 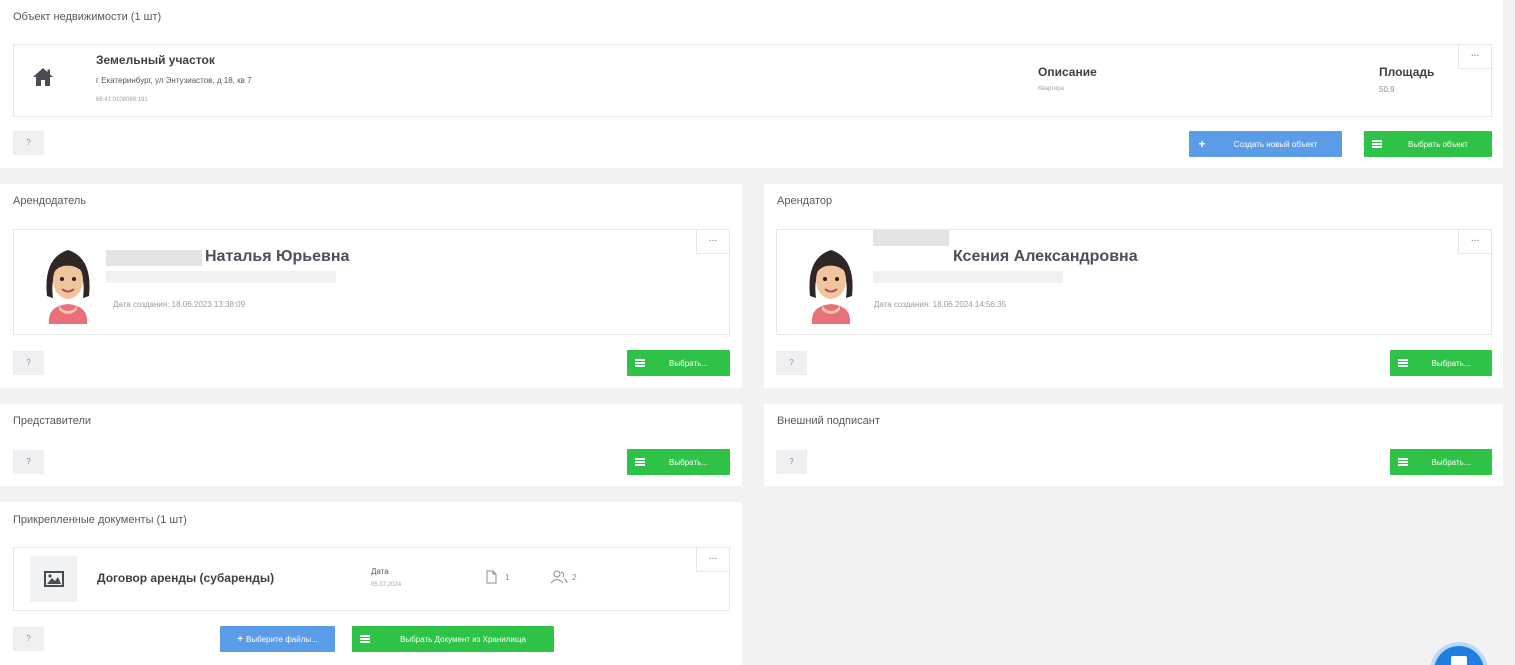 I want to click on select-object-button: Выбрать объект, so click(x=1428, y=144).